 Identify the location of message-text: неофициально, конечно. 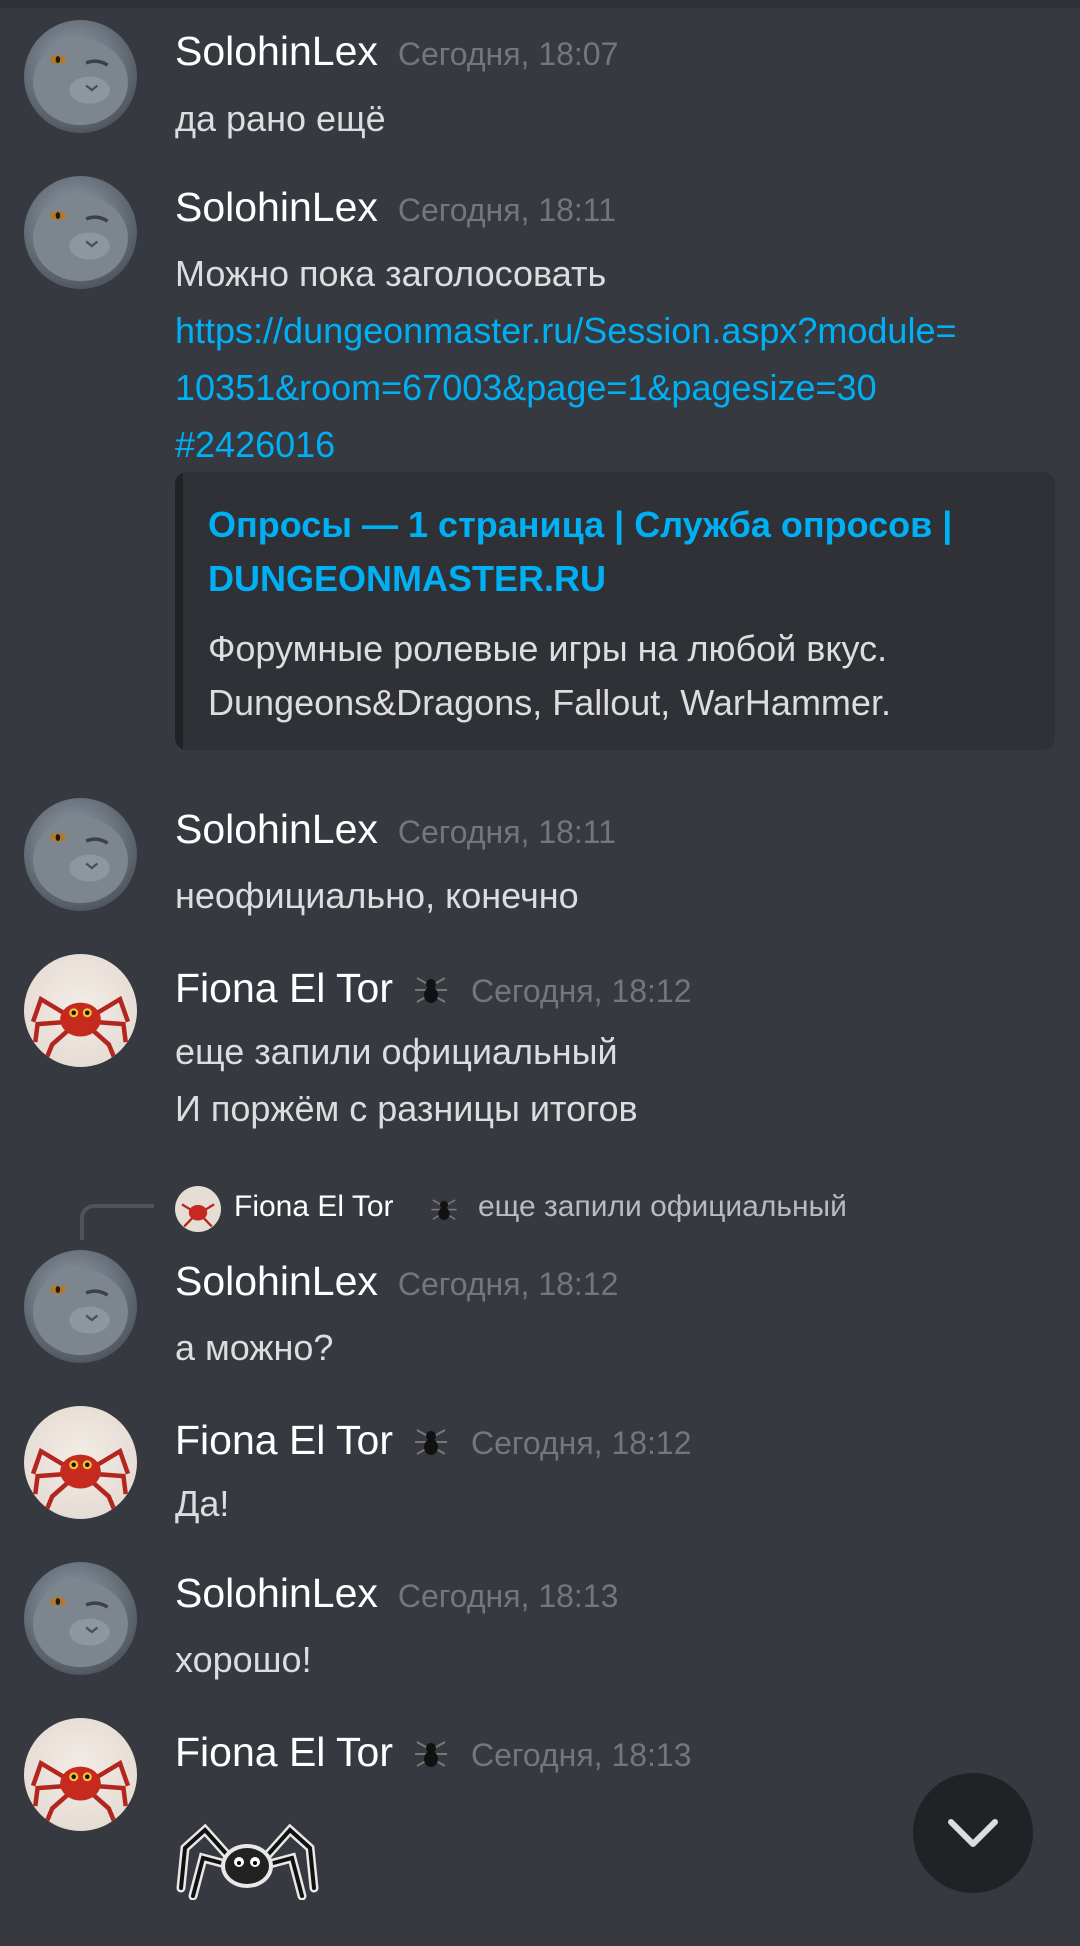
(377, 895).